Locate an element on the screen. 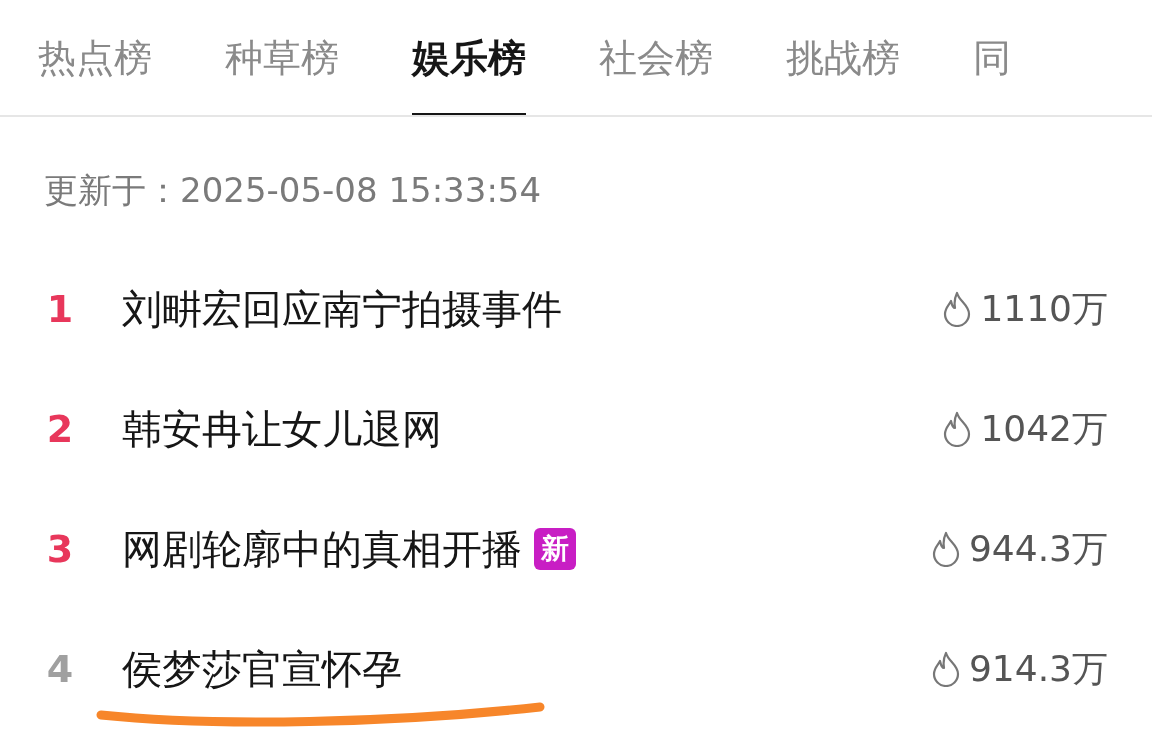 The image size is (1152, 731). heat-value: 1110万 is located at coordinates (1044, 308).